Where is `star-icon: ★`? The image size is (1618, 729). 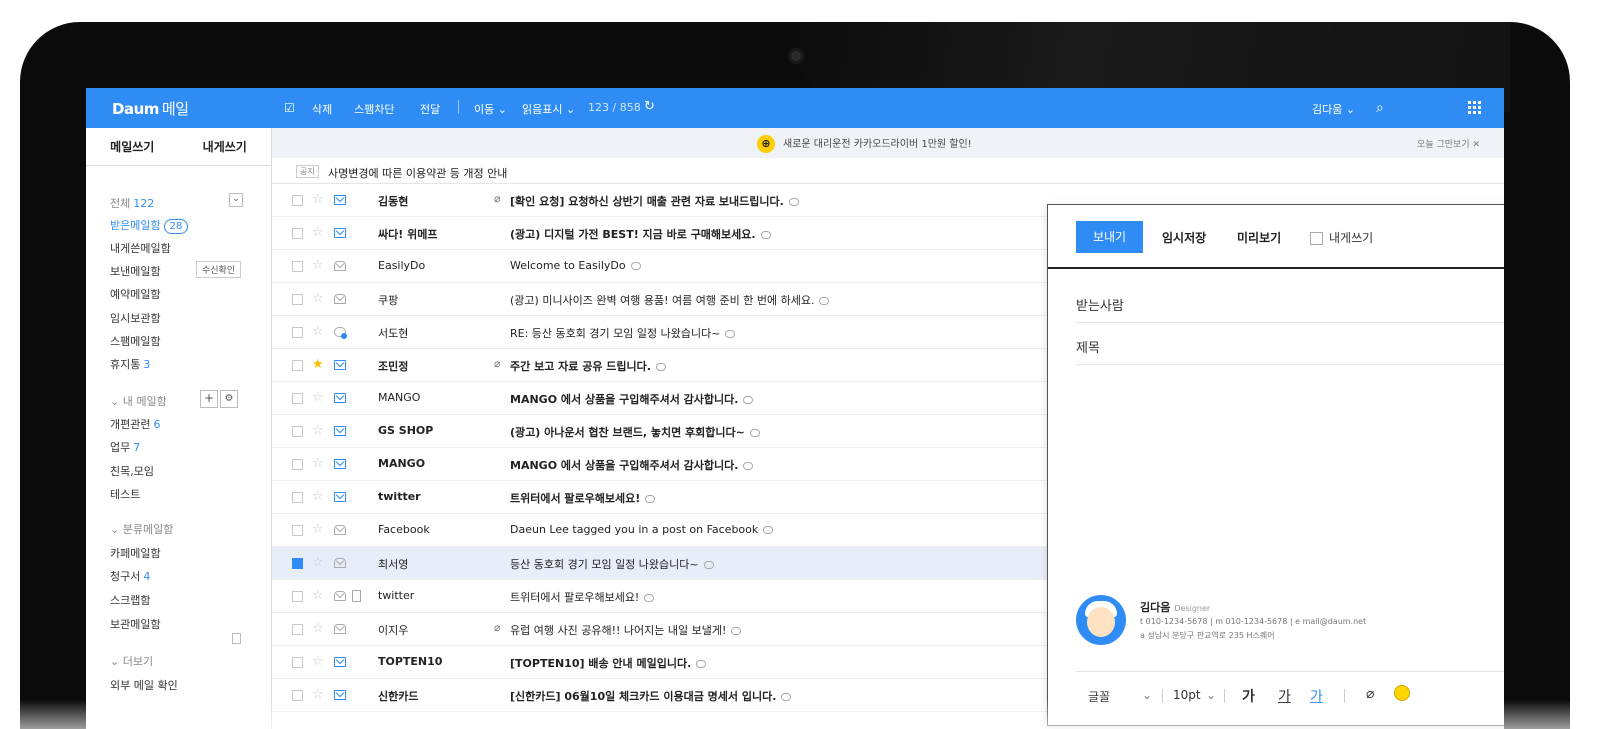 star-icon: ★ is located at coordinates (318, 364).